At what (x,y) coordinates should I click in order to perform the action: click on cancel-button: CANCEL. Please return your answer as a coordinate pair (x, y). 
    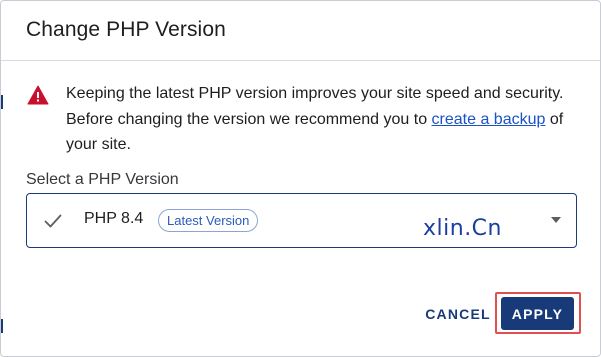
    Looking at the image, I should click on (458, 314).